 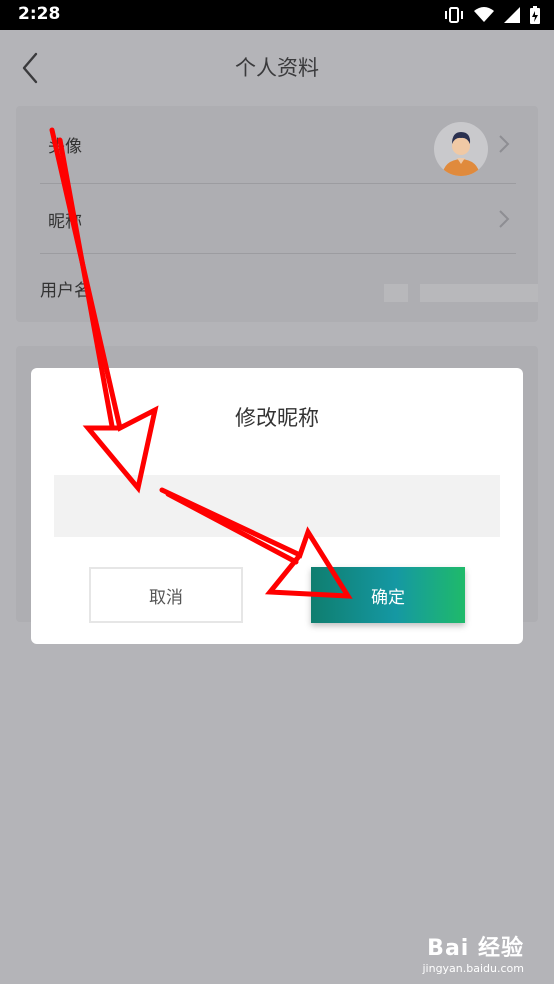 What do you see at coordinates (512, 15) in the screenshot?
I see `signal-icon` at bounding box center [512, 15].